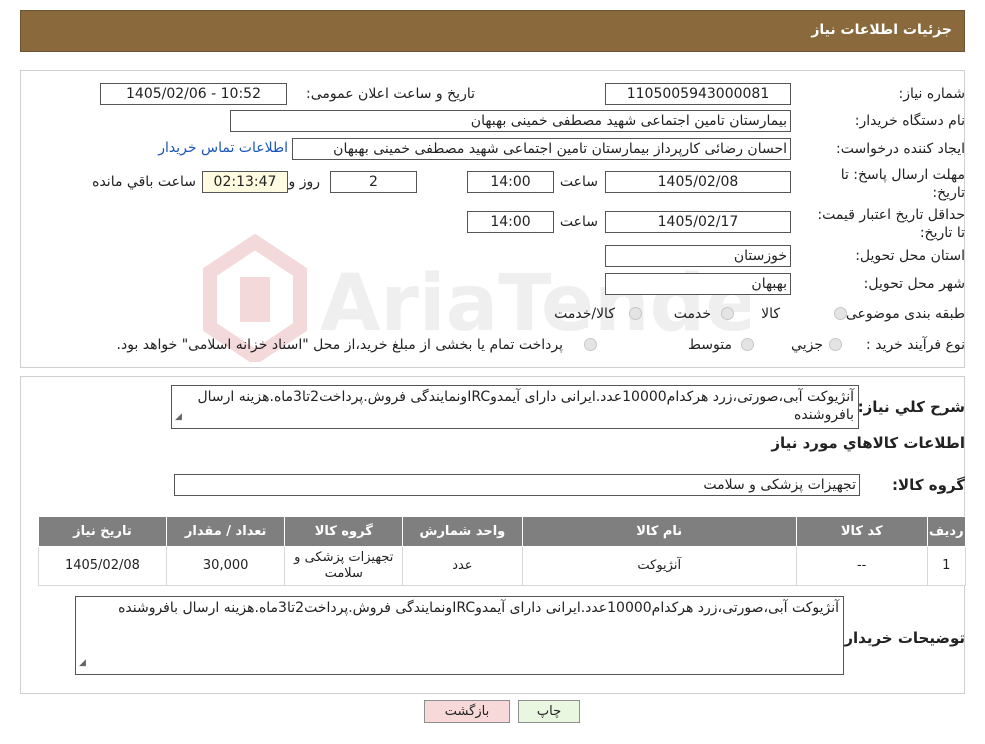 This screenshot has height=744, width=985. I want to click on category-radio-service, so click(727, 313).